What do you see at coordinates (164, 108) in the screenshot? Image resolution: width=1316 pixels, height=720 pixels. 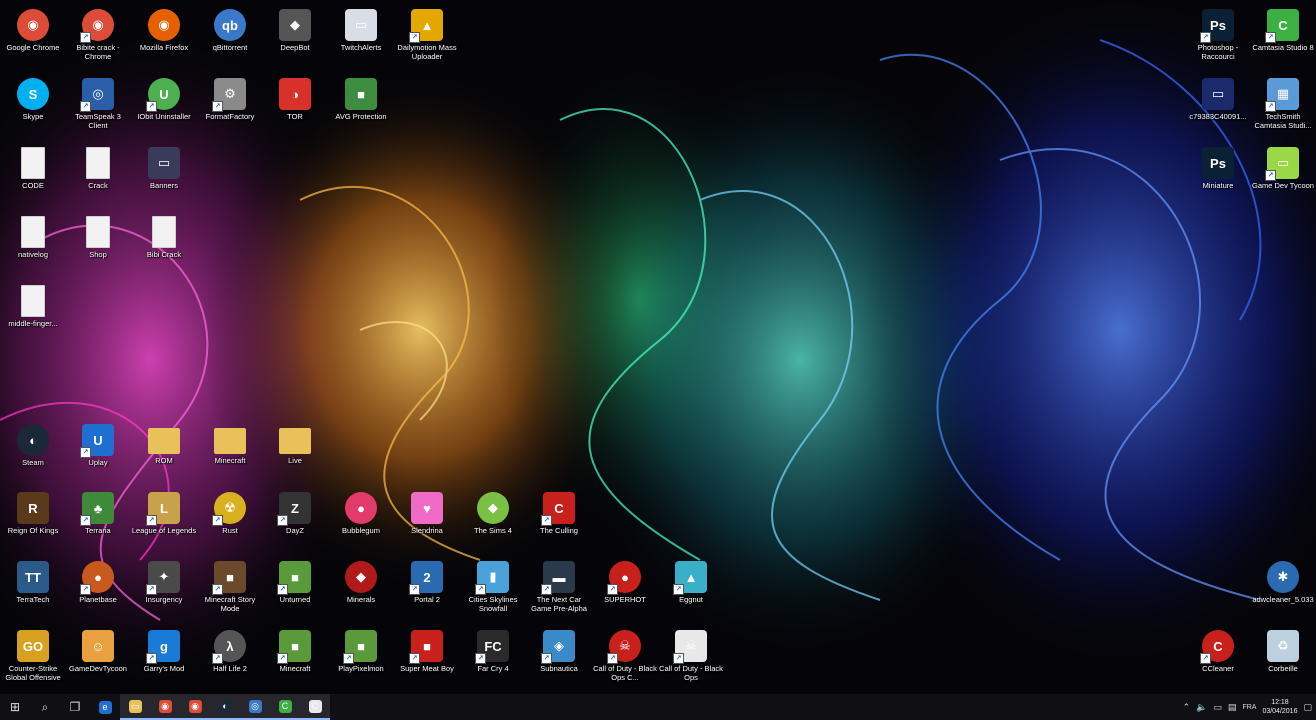 I see `desktop-icon-iobit-uninstaller: U ↗ IObit Uninstaller` at bounding box center [164, 108].